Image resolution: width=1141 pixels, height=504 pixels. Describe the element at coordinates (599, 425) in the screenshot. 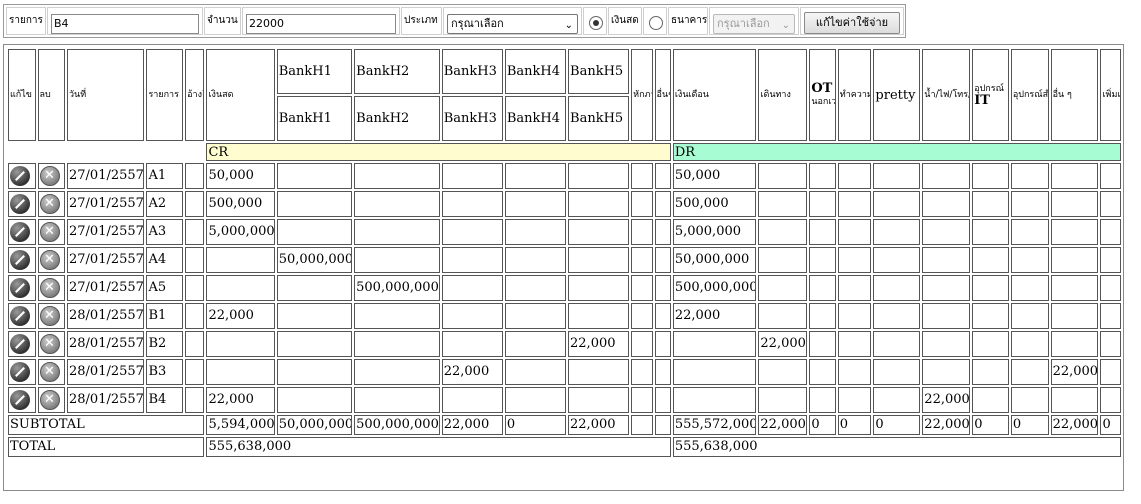

I see `subtotal-bank-5: 22,000` at that location.